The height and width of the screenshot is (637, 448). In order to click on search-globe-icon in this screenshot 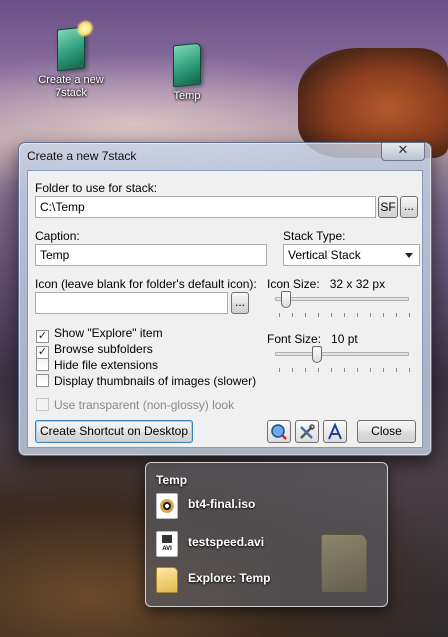, I will do `click(279, 431)`.